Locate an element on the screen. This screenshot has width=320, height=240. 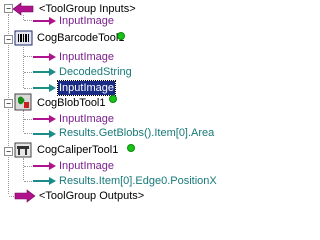
tool-name-caliper: CogCaliperTool1 is located at coordinates (77, 150).